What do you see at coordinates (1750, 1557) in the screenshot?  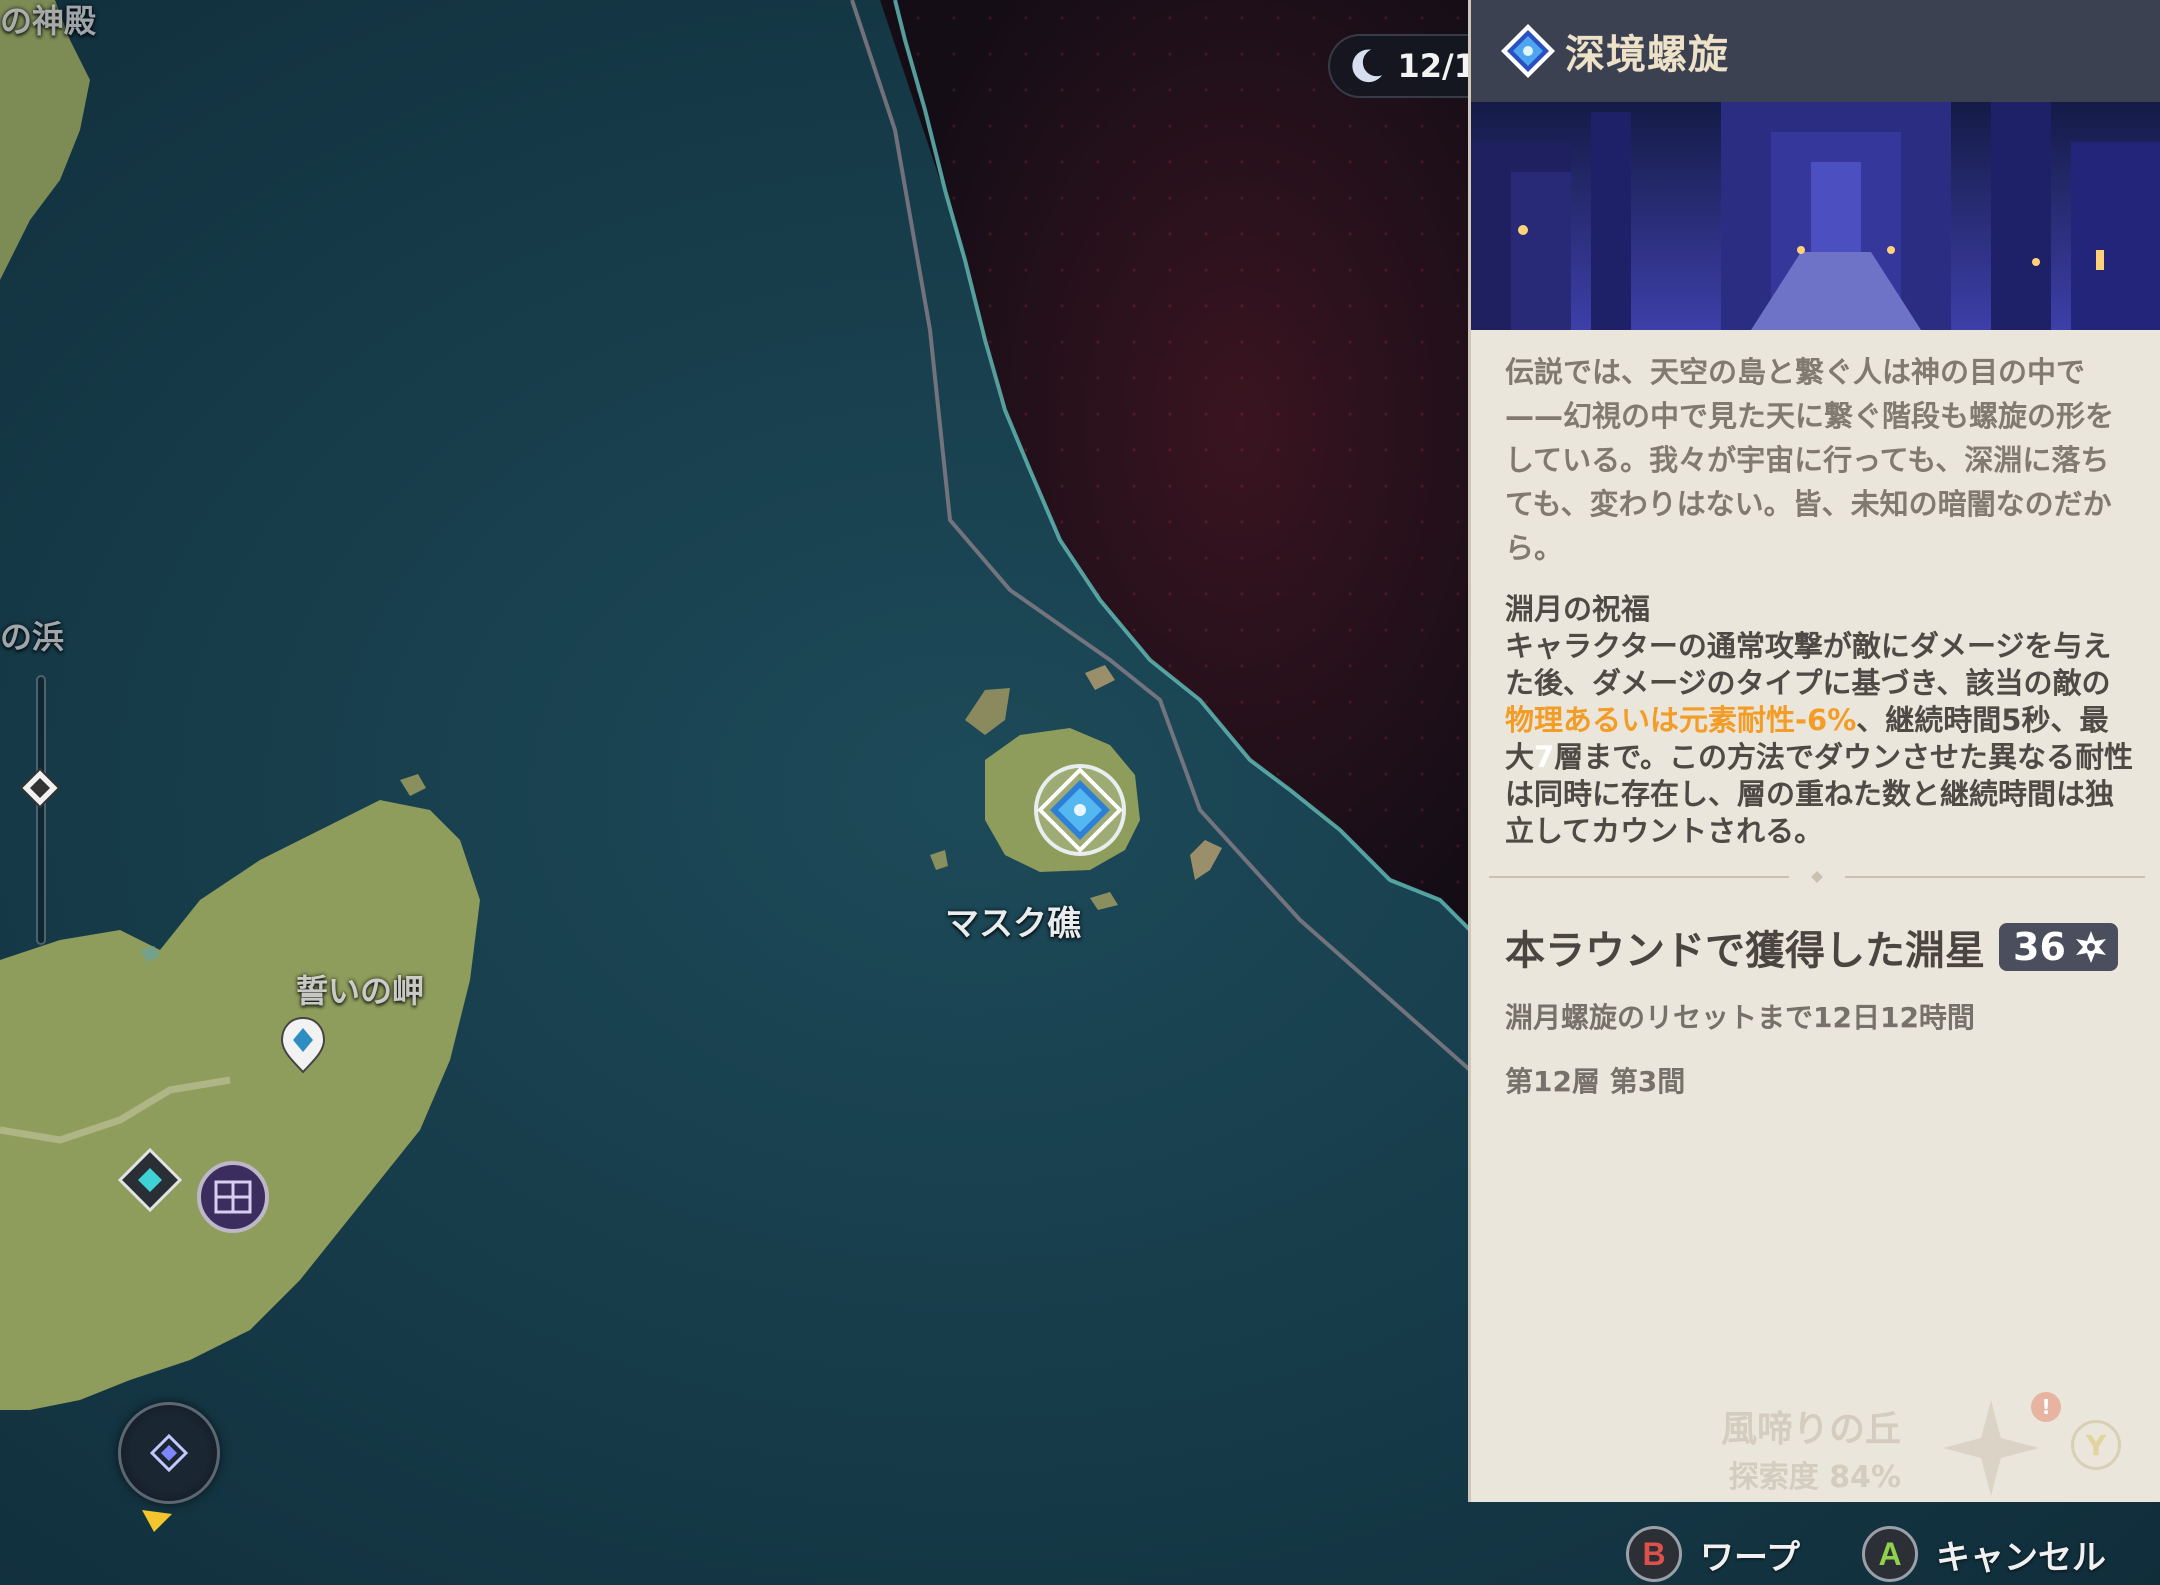 I see `warp-label: ワープ` at bounding box center [1750, 1557].